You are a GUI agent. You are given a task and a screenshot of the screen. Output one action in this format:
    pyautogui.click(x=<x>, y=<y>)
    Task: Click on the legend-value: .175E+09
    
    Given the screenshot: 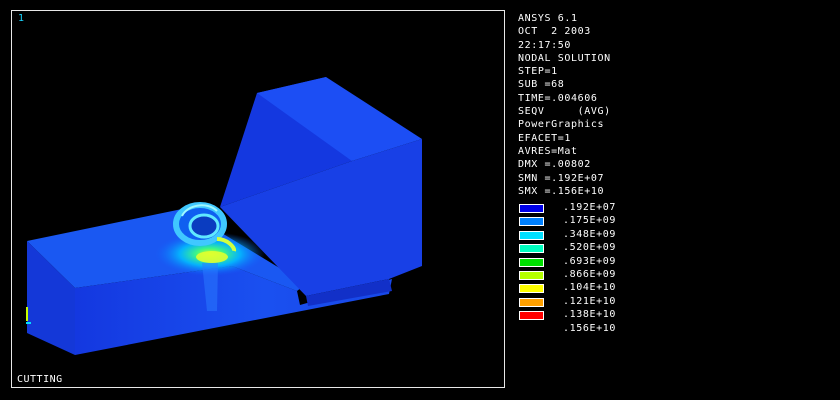 What is the action you would take?
    pyautogui.click(x=589, y=221)
    